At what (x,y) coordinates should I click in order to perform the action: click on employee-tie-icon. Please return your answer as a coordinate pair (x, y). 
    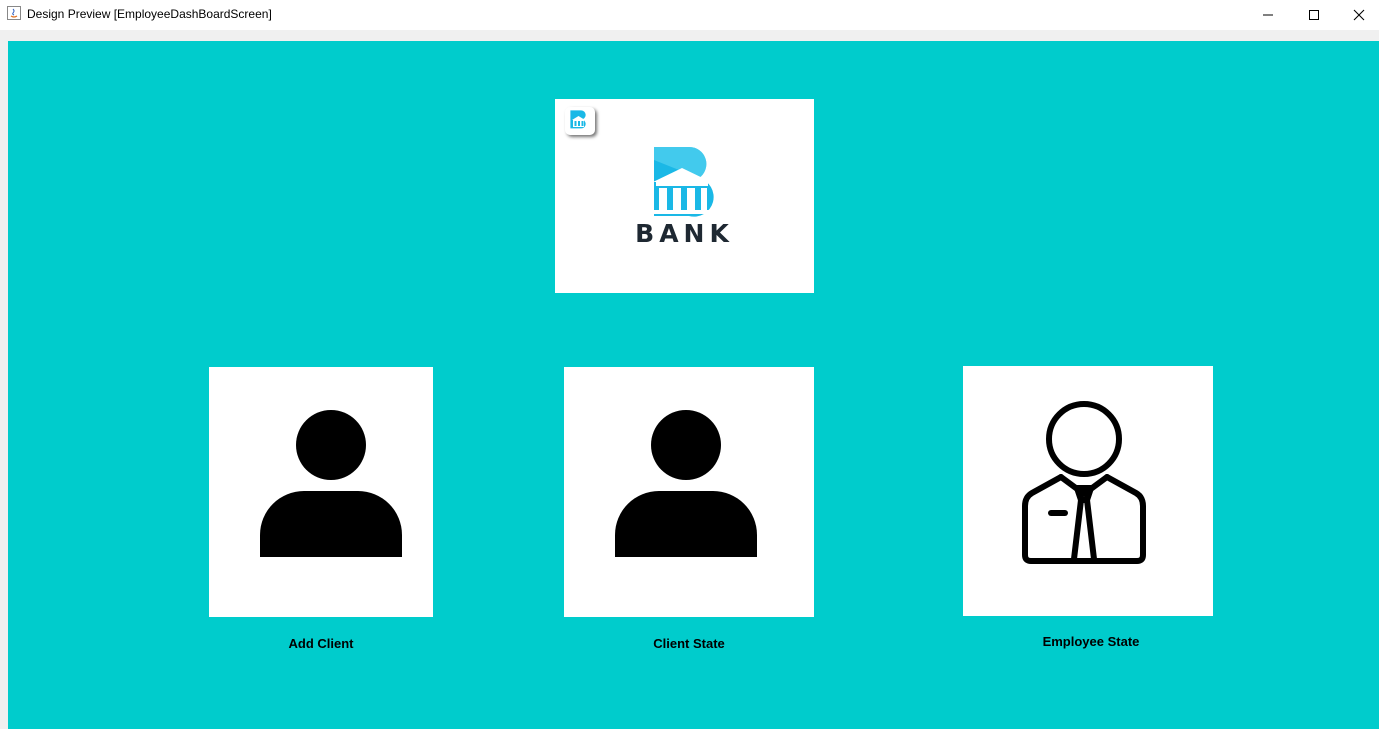
    Looking at the image, I should click on (1084, 482).